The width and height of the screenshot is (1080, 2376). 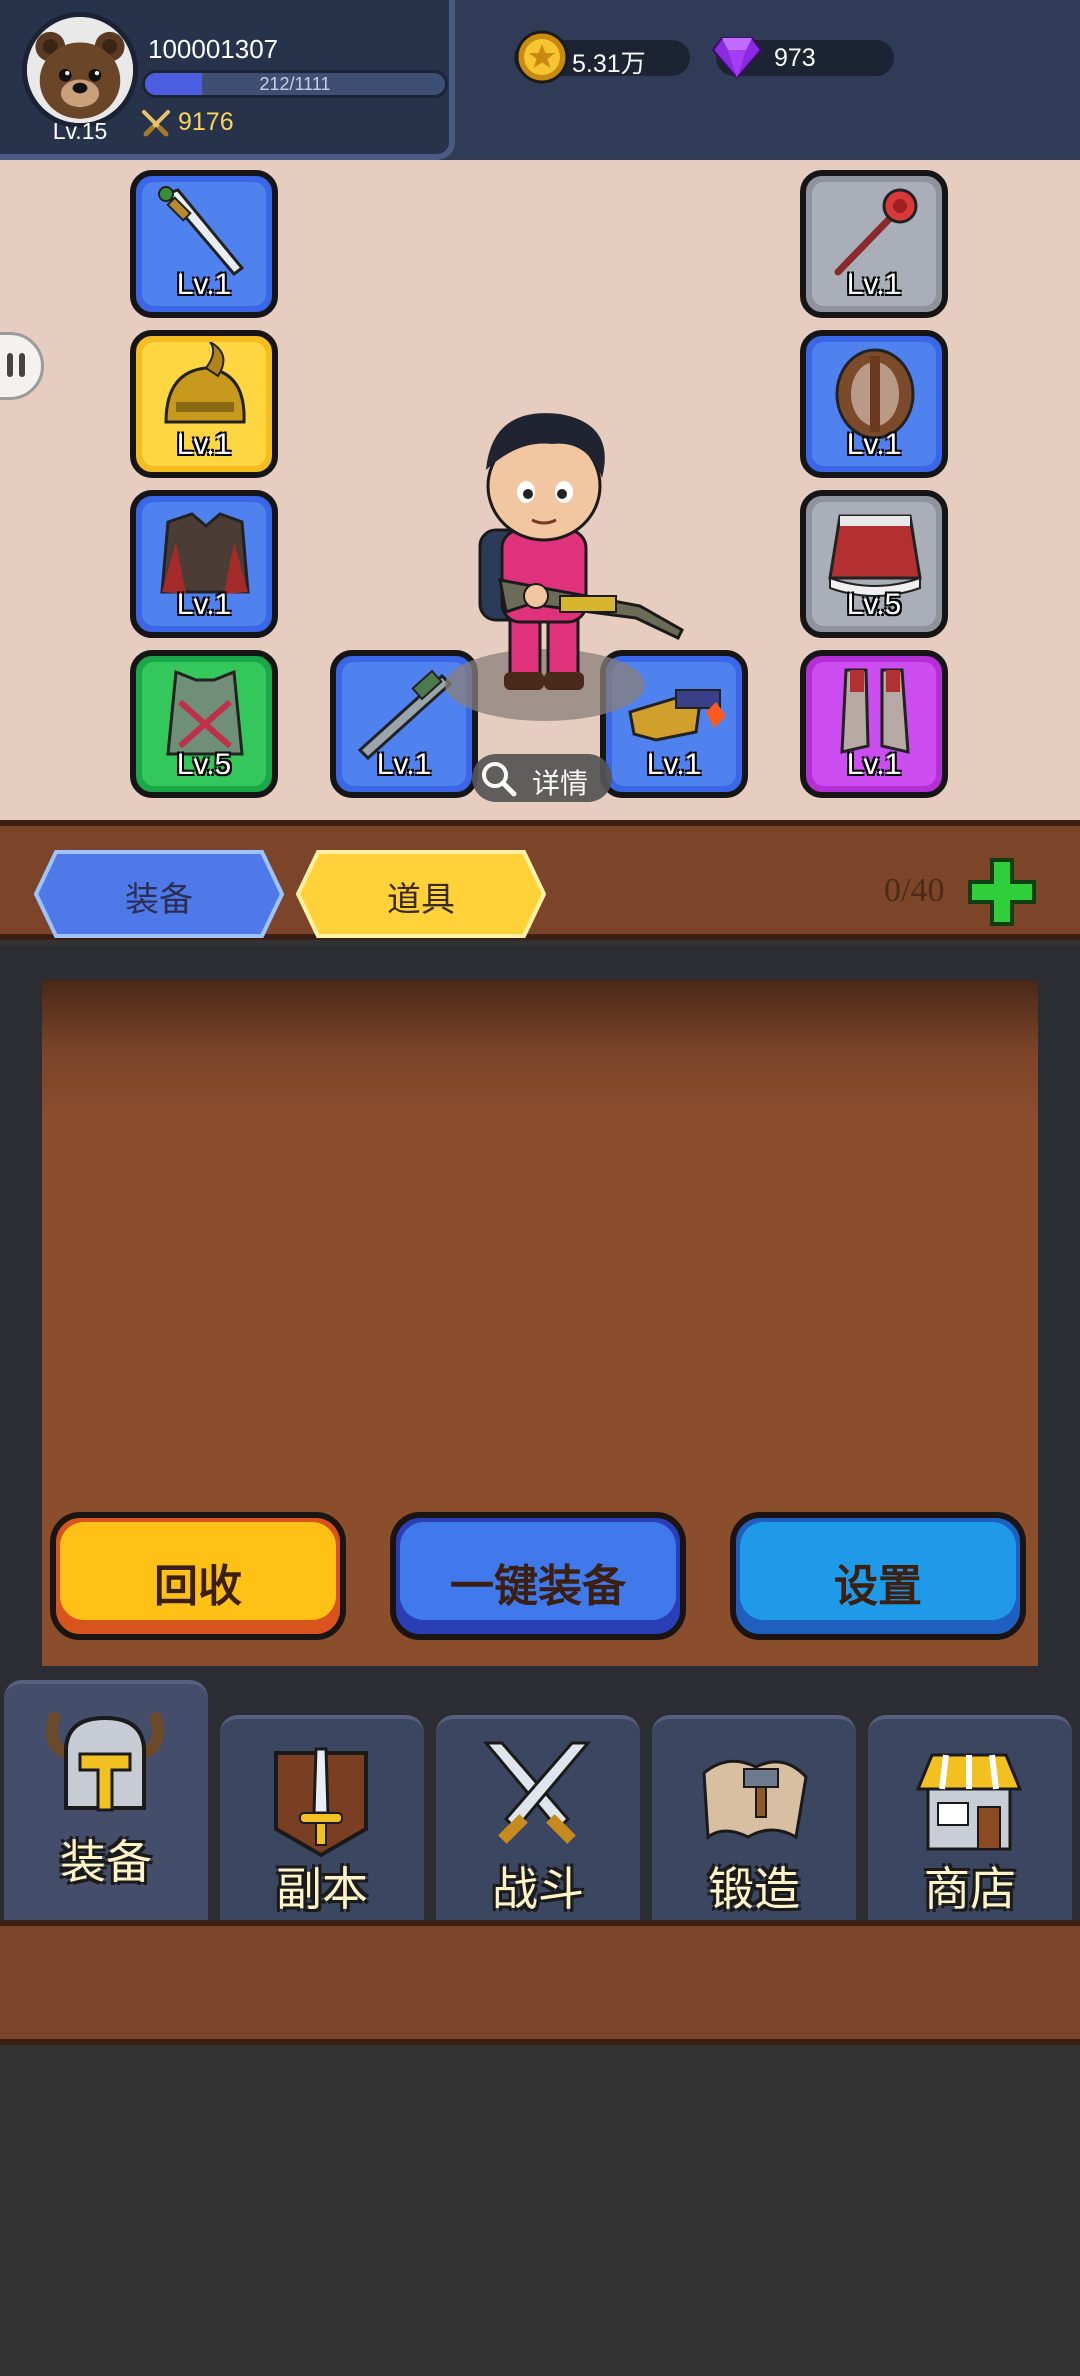 I want to click on xp-bar: 212/1111, so click(x=295, y=84).